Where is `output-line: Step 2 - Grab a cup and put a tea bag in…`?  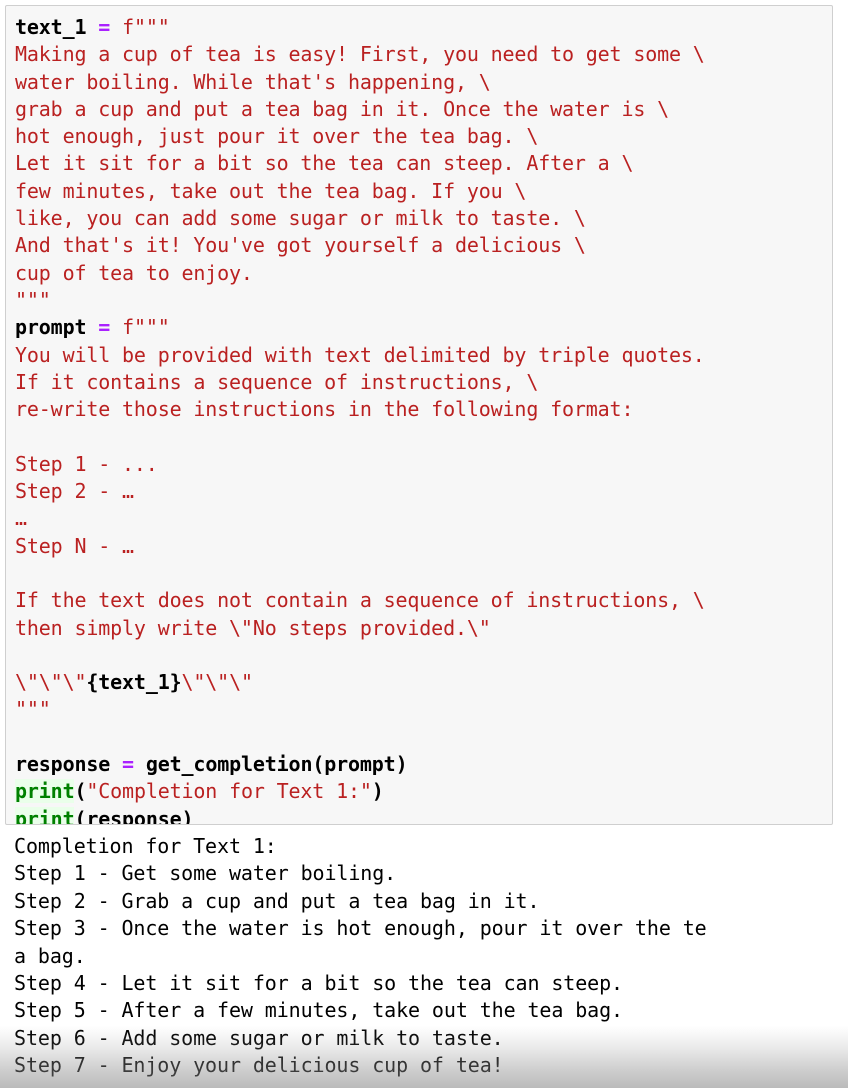
output-line: Step 2 - Grab a cup and put a tea bag in… is located at coordinates (277, 900).